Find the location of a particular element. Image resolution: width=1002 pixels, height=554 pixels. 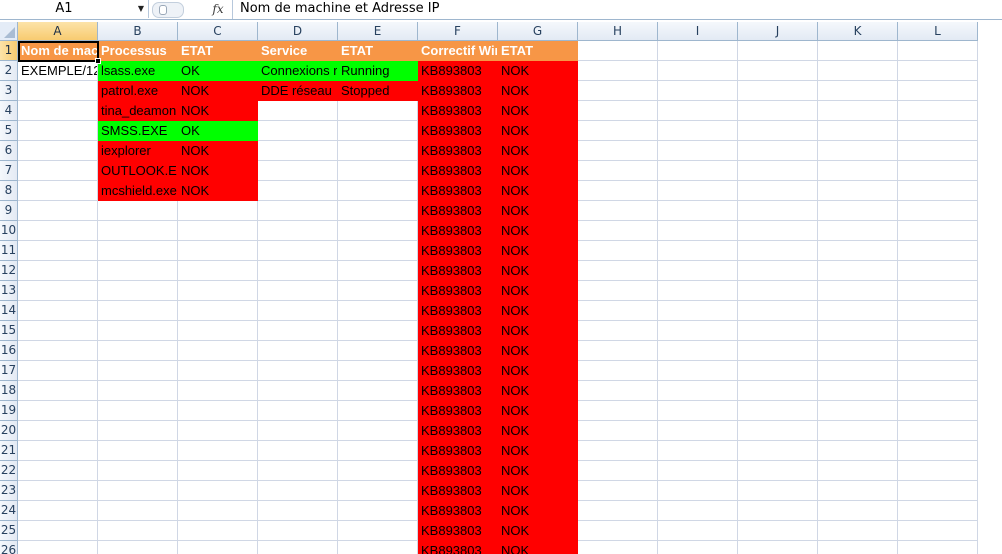

cell-j5 is located at coordinates (778, 131).